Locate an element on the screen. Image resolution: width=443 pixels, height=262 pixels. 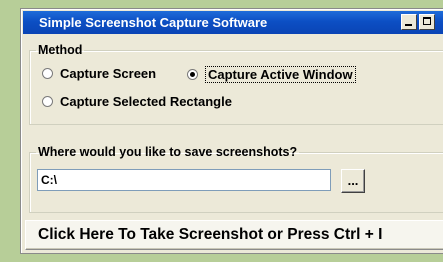
window-title: Simple Screenshot Capture Software is located at coordinates (153, 22).